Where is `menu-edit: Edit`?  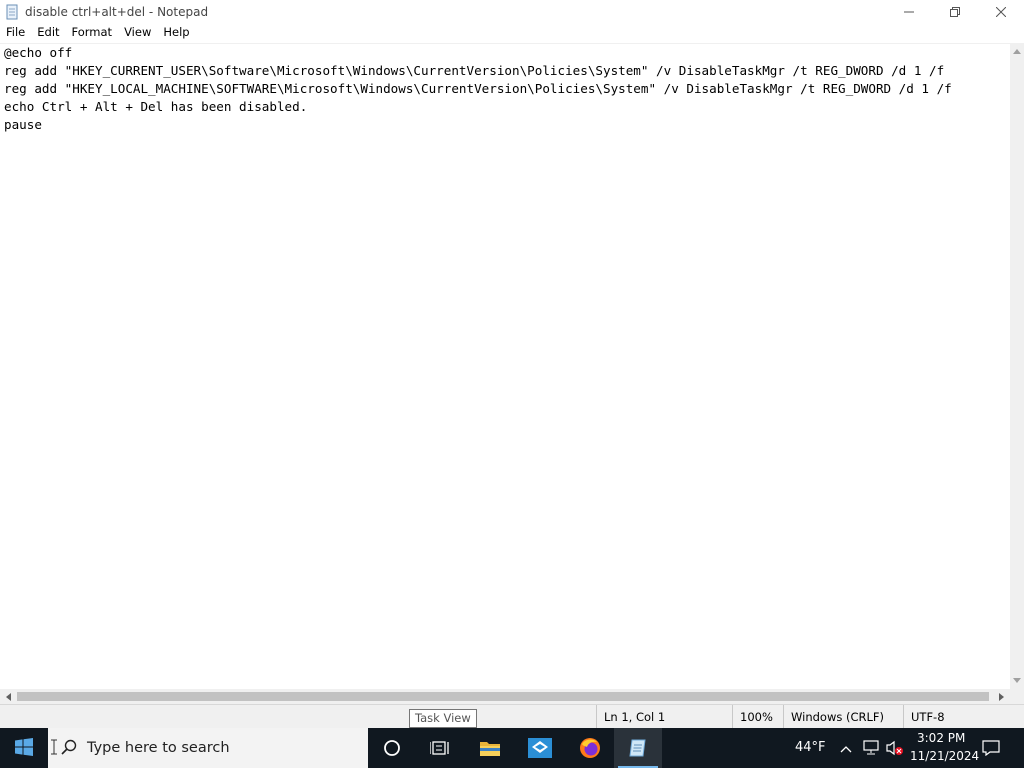 menu-edit: Edit is located at coordinates (48, 32).